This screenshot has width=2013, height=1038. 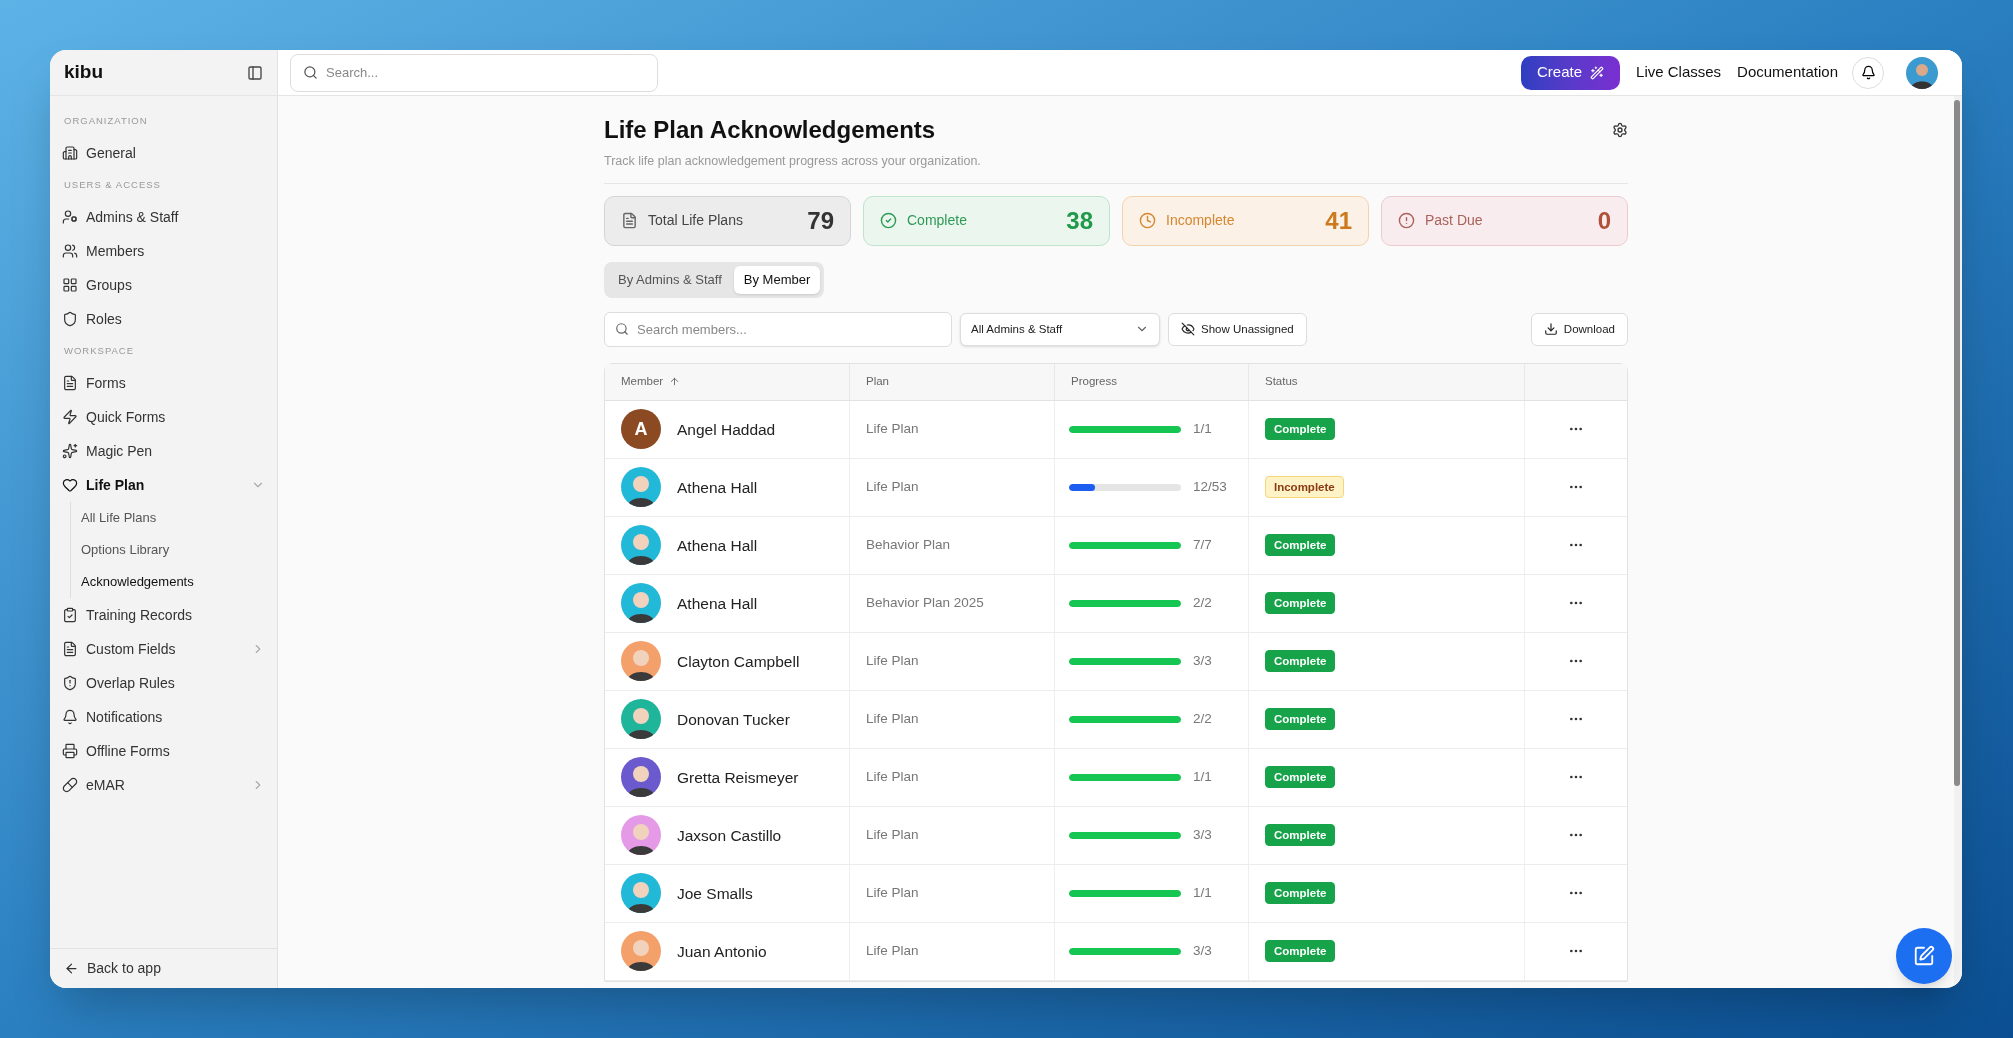 What do you see at coordinates (179, 550) in the screenshot?
I see `sidebar-subitem: Options Library` at bounding box center [179, 550].